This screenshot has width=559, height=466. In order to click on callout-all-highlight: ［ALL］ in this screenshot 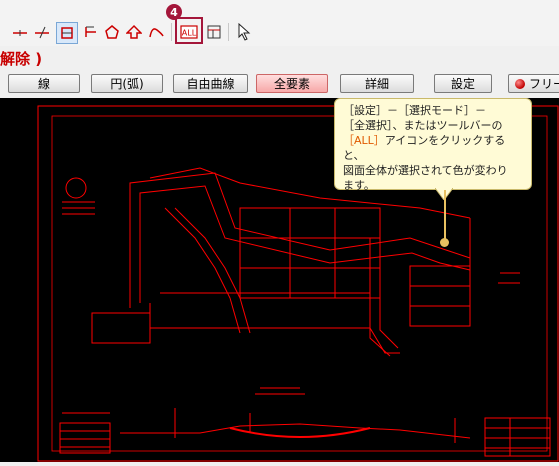, I will do `click(364, 140)`.